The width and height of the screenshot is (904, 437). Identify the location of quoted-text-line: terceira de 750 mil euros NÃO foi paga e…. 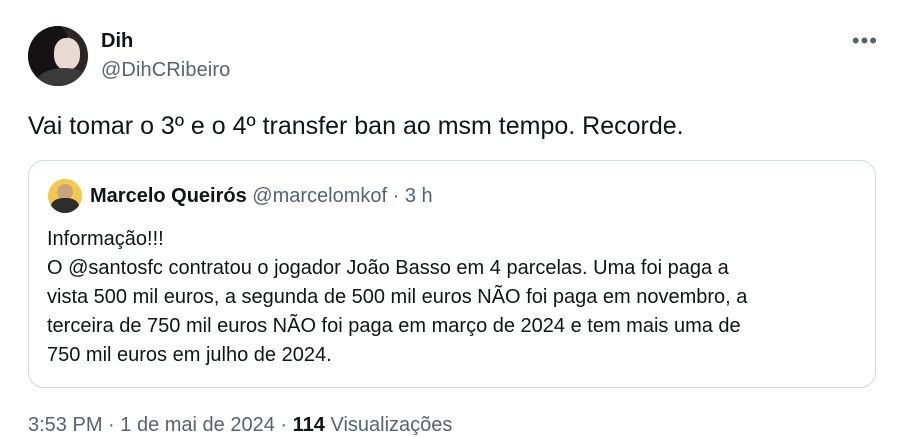
(394, 326).